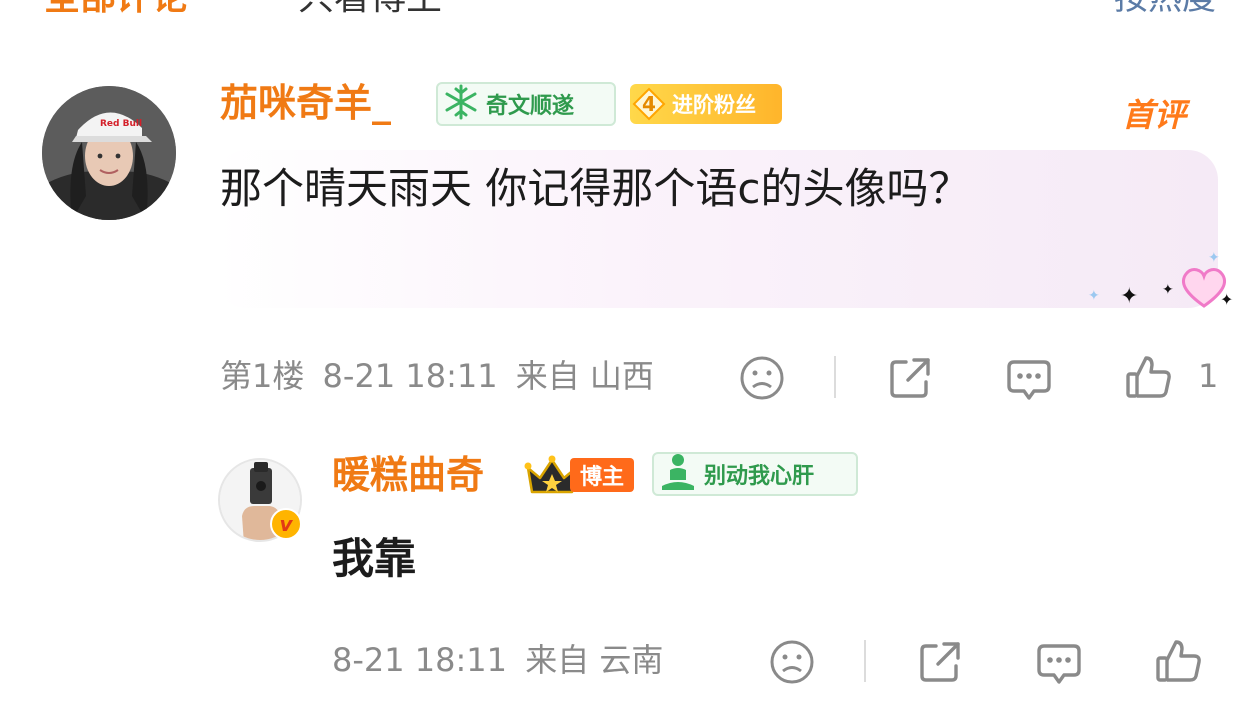  I want to click on floor-number: 第1楼, so click(262, 376).